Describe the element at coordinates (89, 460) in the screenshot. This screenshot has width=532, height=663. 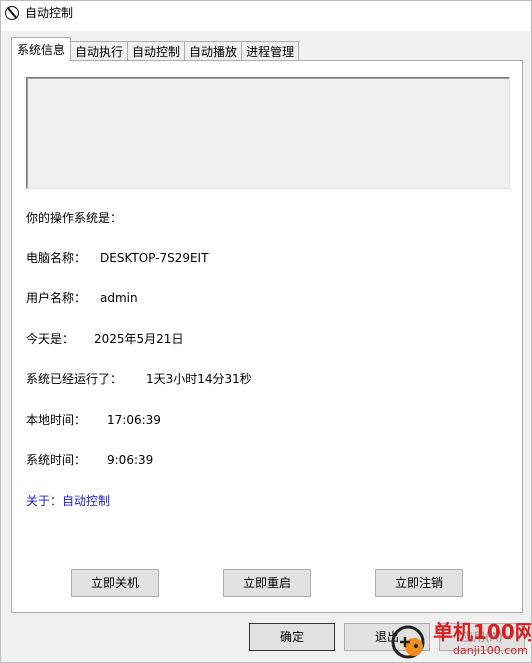
I see `system-time-row: 系统时间： 9:06:39` at that location.